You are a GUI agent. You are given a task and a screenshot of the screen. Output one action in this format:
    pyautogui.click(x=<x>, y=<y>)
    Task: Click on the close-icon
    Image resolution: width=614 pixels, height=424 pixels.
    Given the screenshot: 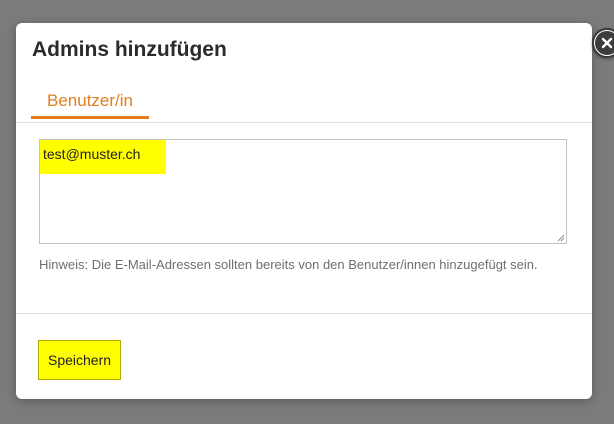 What is the action you would take?
    pyautogui.click(x=604, y=43)
    